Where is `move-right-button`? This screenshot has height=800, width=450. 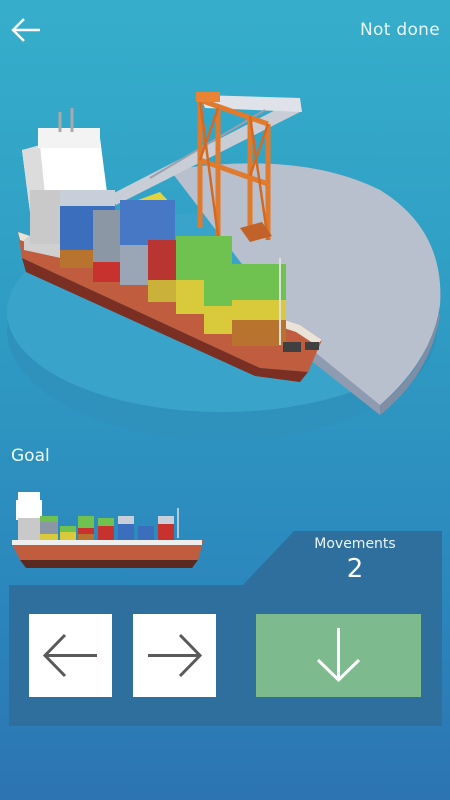
move-right-button is located at coordinates (174, 655).